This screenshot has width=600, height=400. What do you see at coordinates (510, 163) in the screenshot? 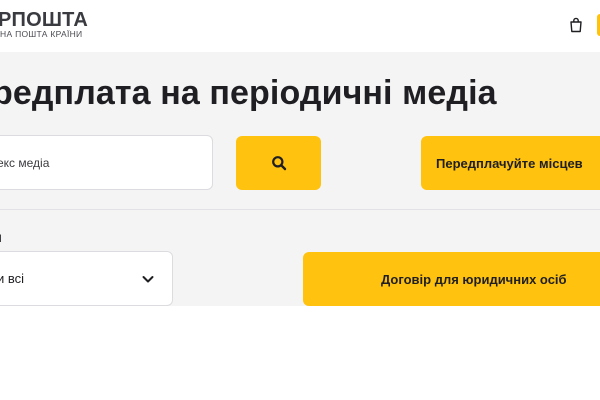
I see `local-subscription-button: Передплачуйте місцев` at bounding box center [510, 163].